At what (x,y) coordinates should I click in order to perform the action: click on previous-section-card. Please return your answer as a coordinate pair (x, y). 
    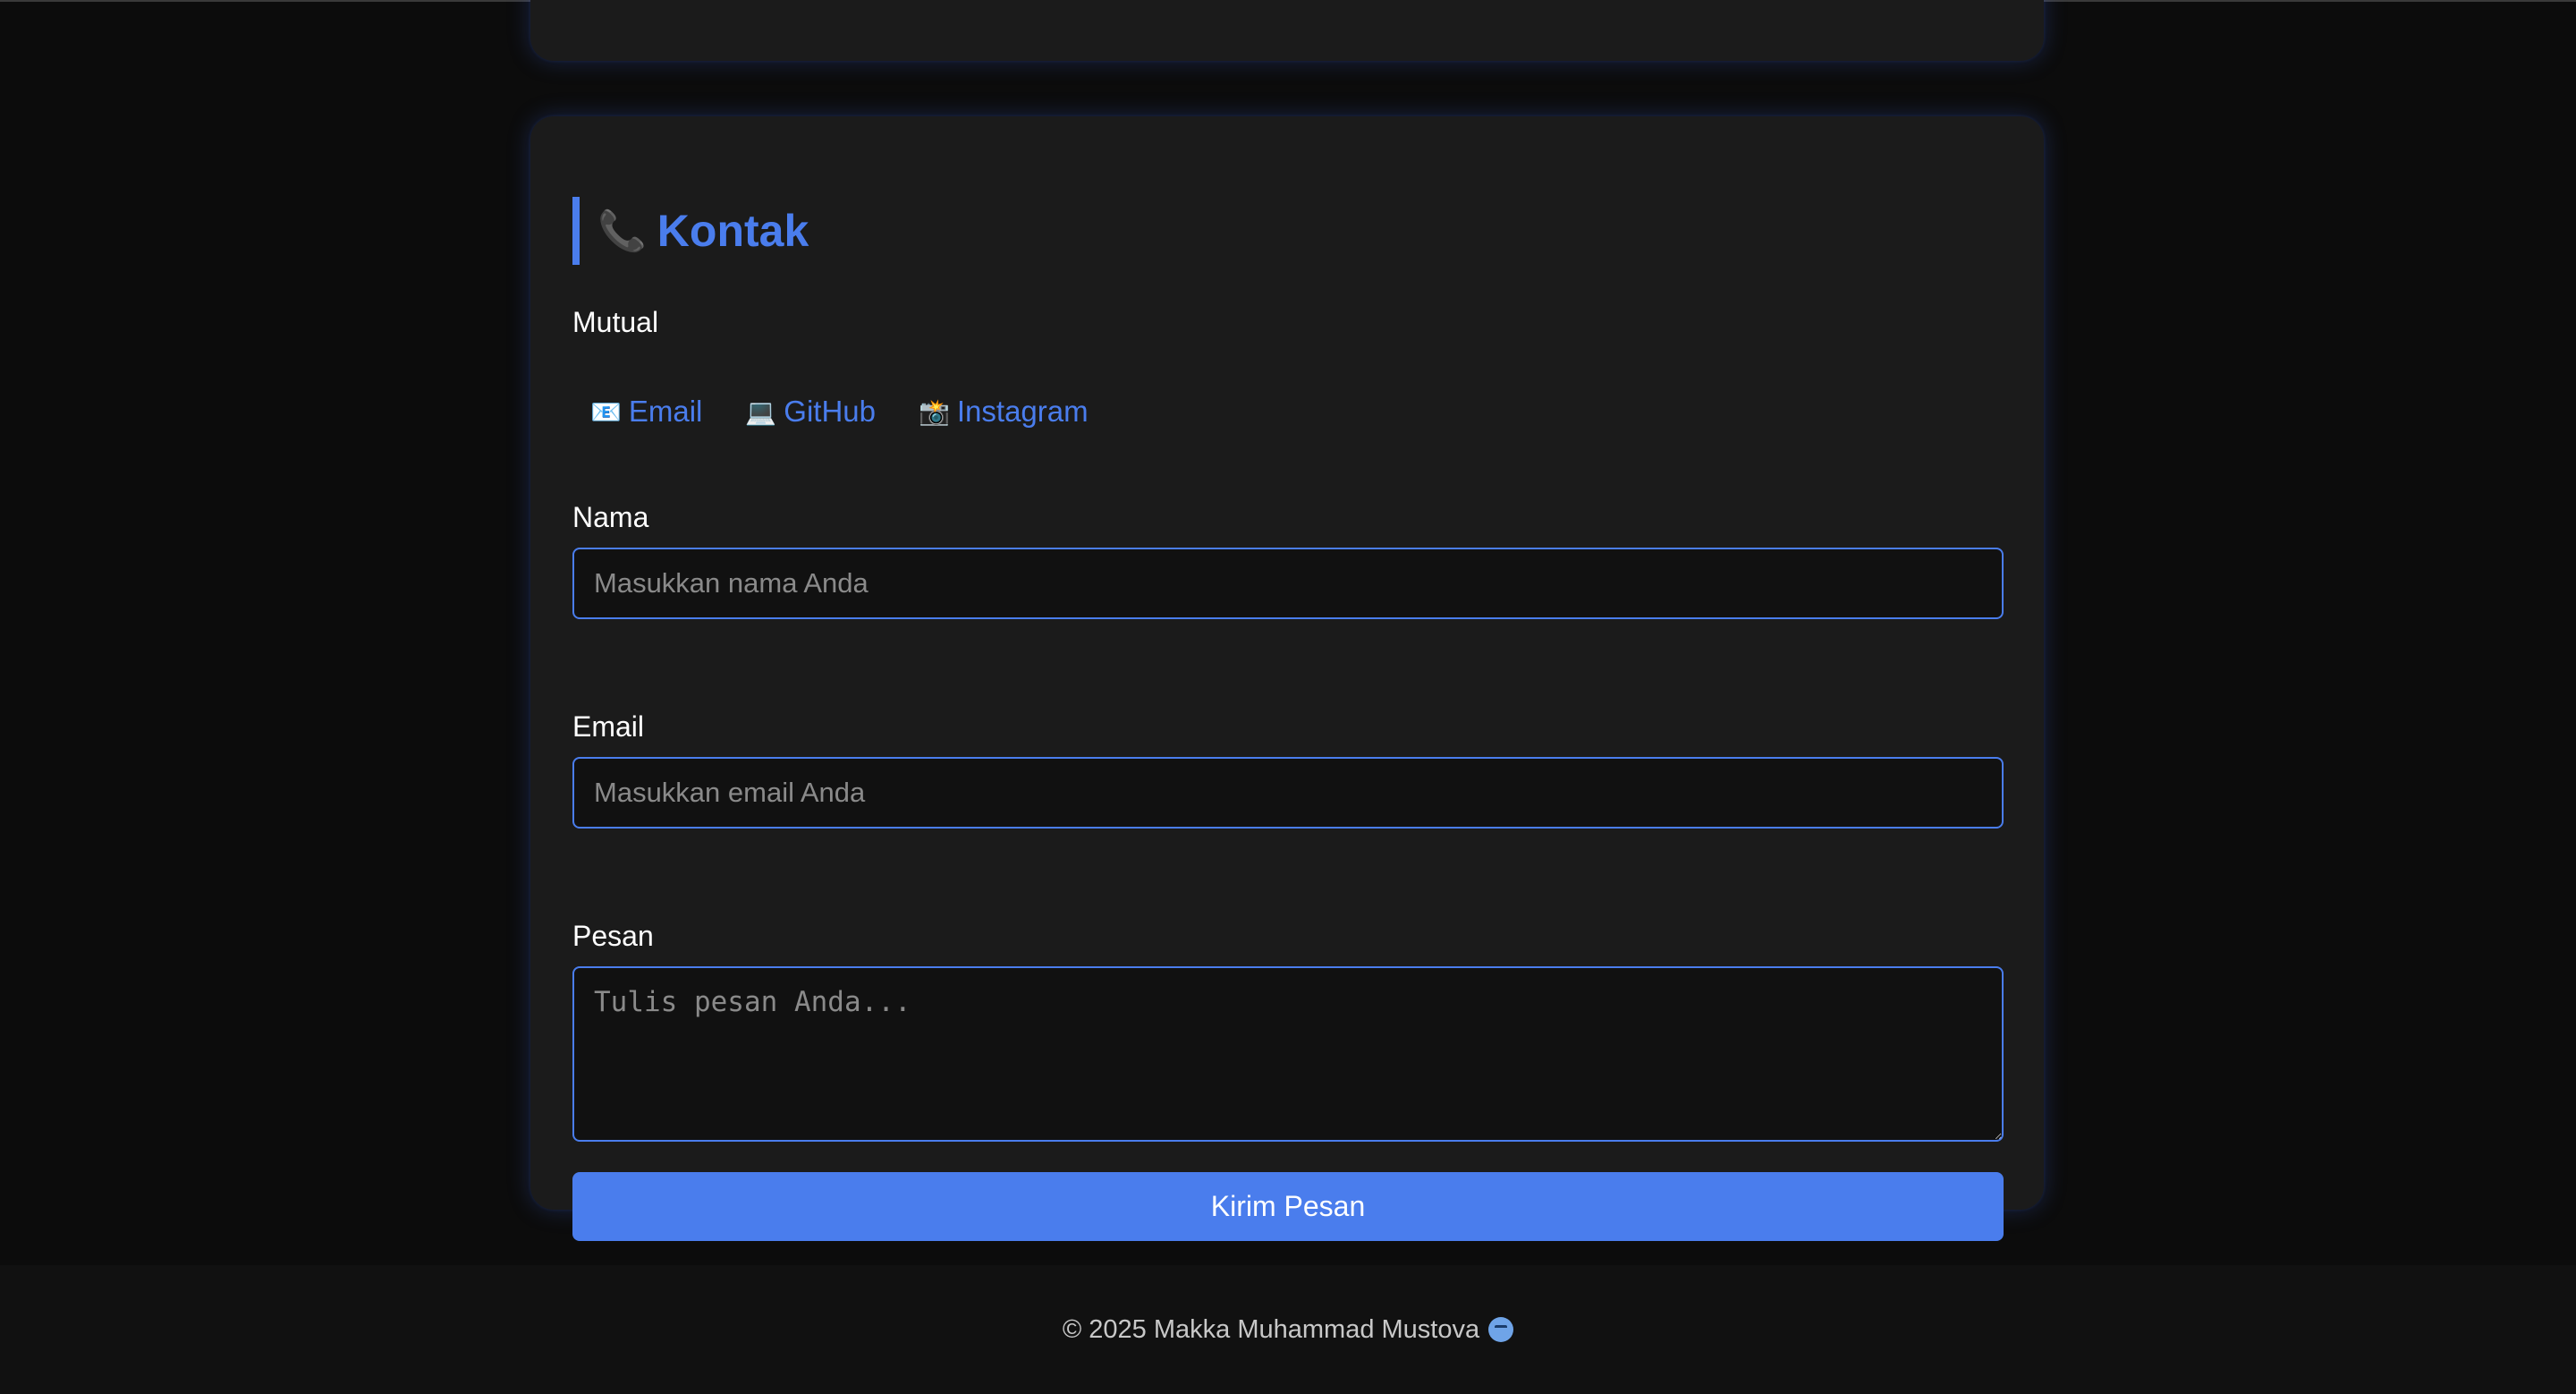
    Looking at the image, I should click on (1287, 30).